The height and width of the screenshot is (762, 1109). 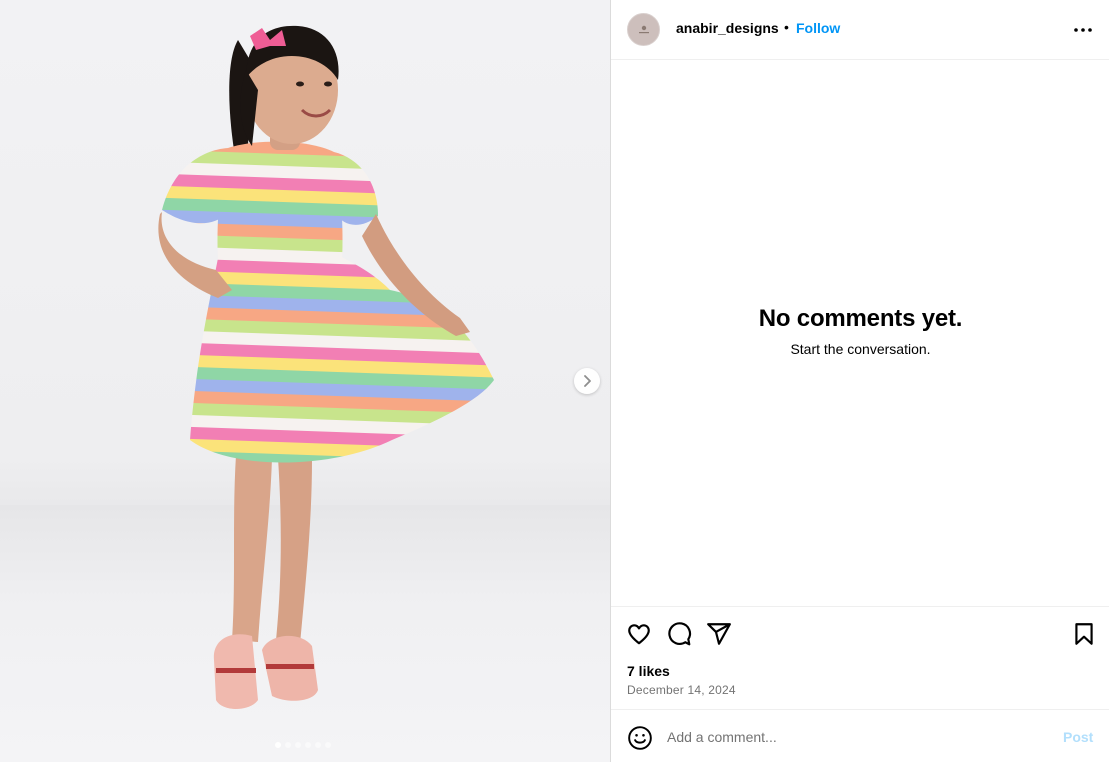 I want to click on username-link: anabir_designs, so click(x=727, y=28).